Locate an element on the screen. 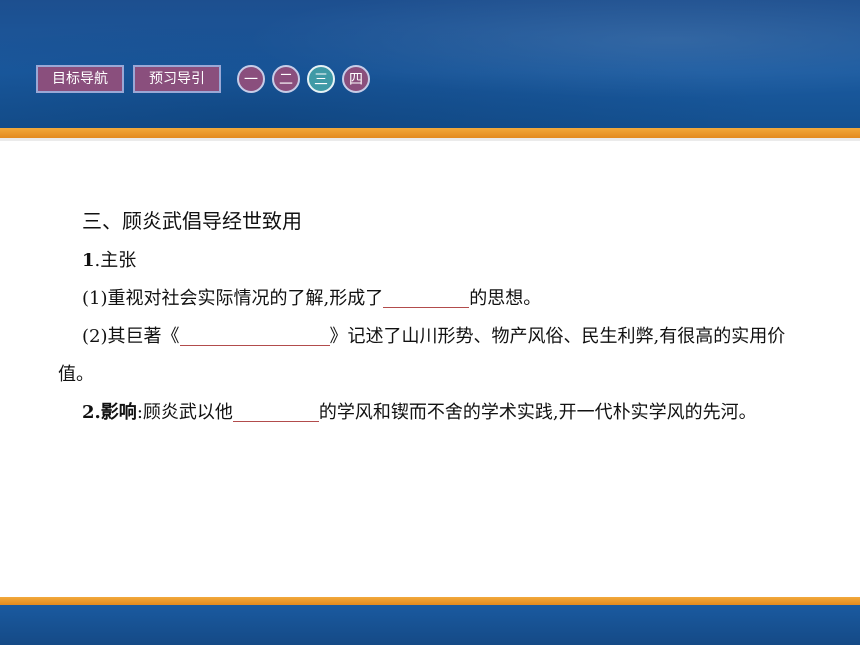 The height and width of the screenshot is (645, 860). point-2: 2.影响:顾炎武以他 的学风和锲而不舍的学术实践,开一代朴实学风的先河。 is located at coordinates (438, 413).